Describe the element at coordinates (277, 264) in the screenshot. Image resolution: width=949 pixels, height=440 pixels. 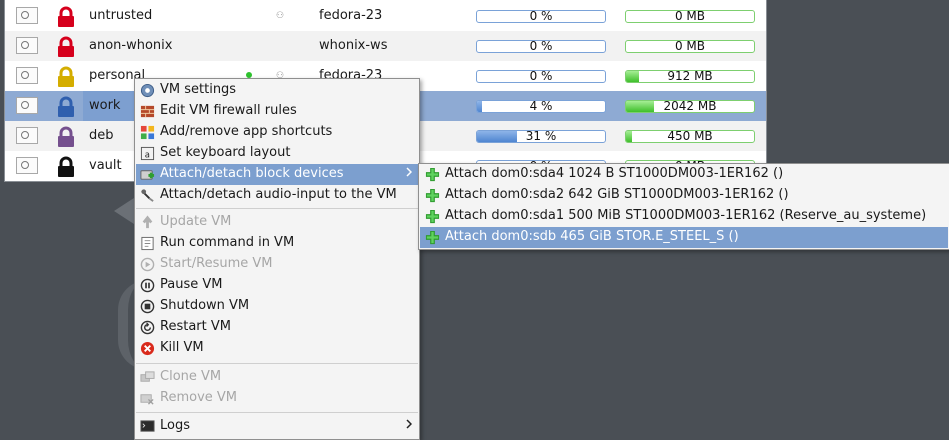
I see `menu-item-start-resume: Start/Resume VM` at that location.